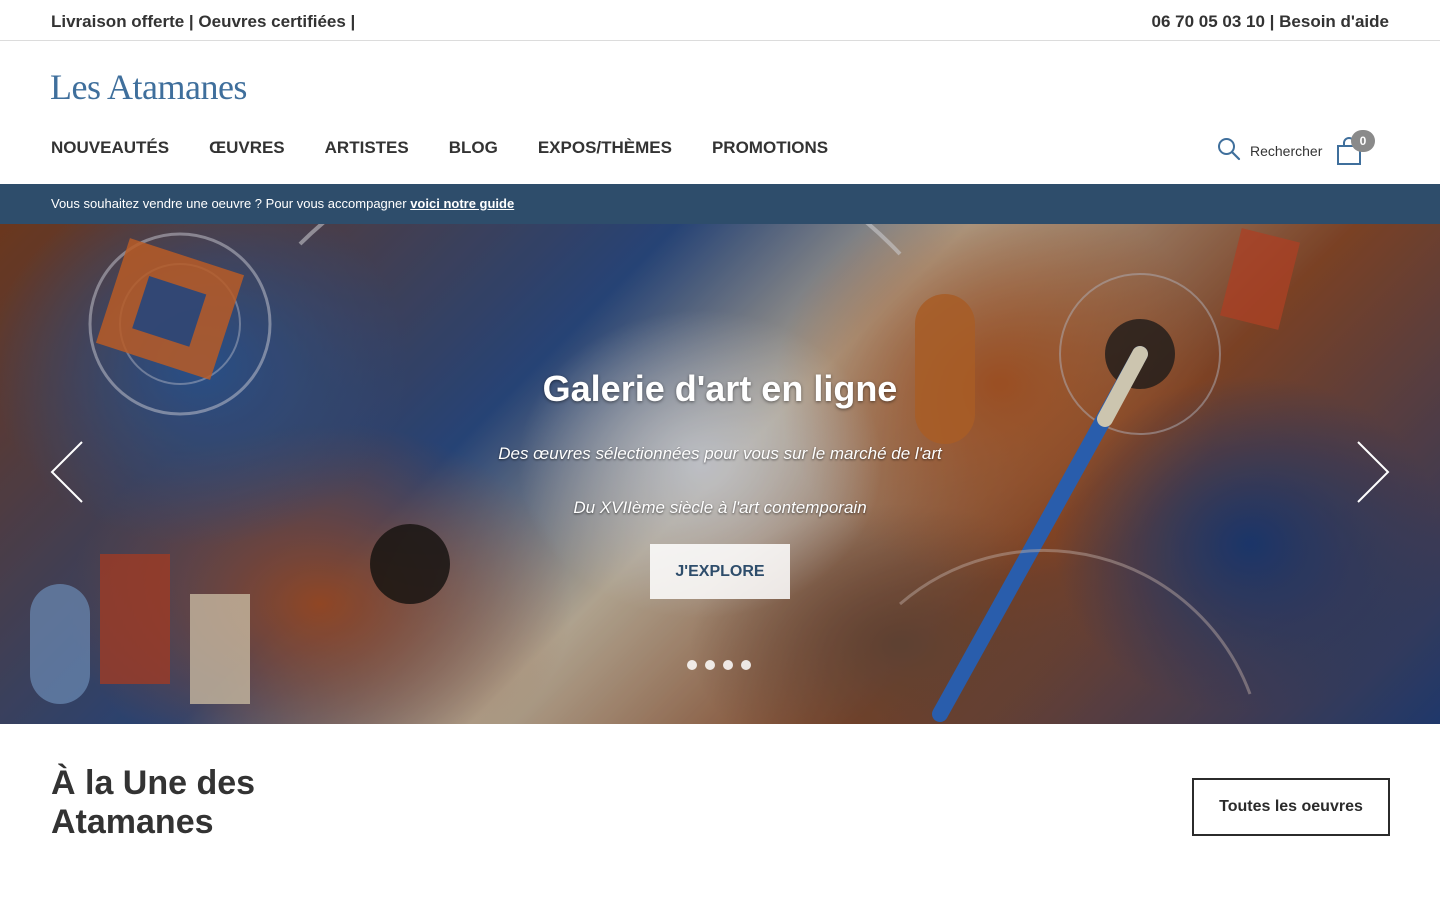 The width and height of the screenshot is (1440, 900). What do you see at coordinates (367, 148) in the screenshot?
I see `nav-item-artistes: ARTISTES` at bounding box center [367, 148].